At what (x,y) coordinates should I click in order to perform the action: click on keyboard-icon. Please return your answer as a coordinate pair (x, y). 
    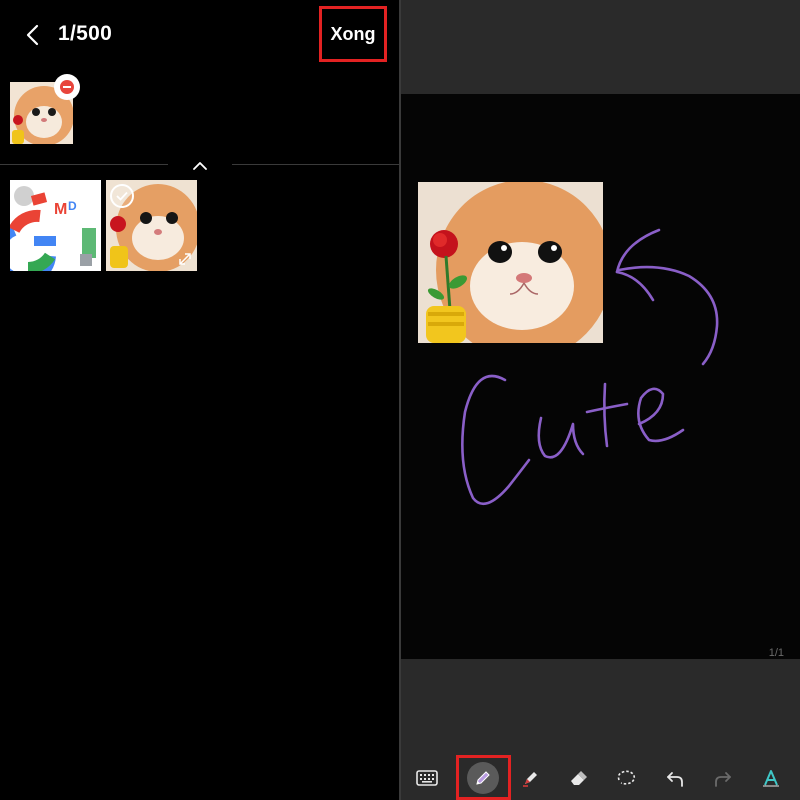
    Looking at the image, I should click on (427, 777).